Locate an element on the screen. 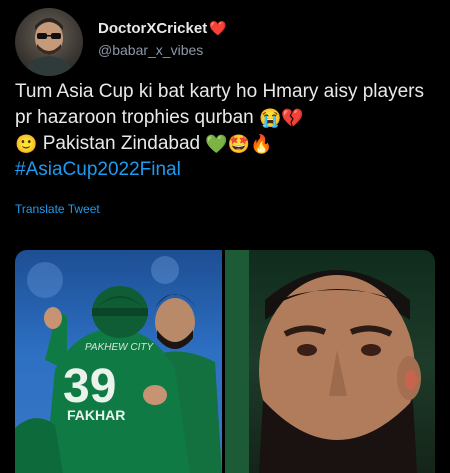 Image resolution: width=450 pixels, height=473 pixels. display-name: DoctorXCricket is located at coordinates (152, 28).